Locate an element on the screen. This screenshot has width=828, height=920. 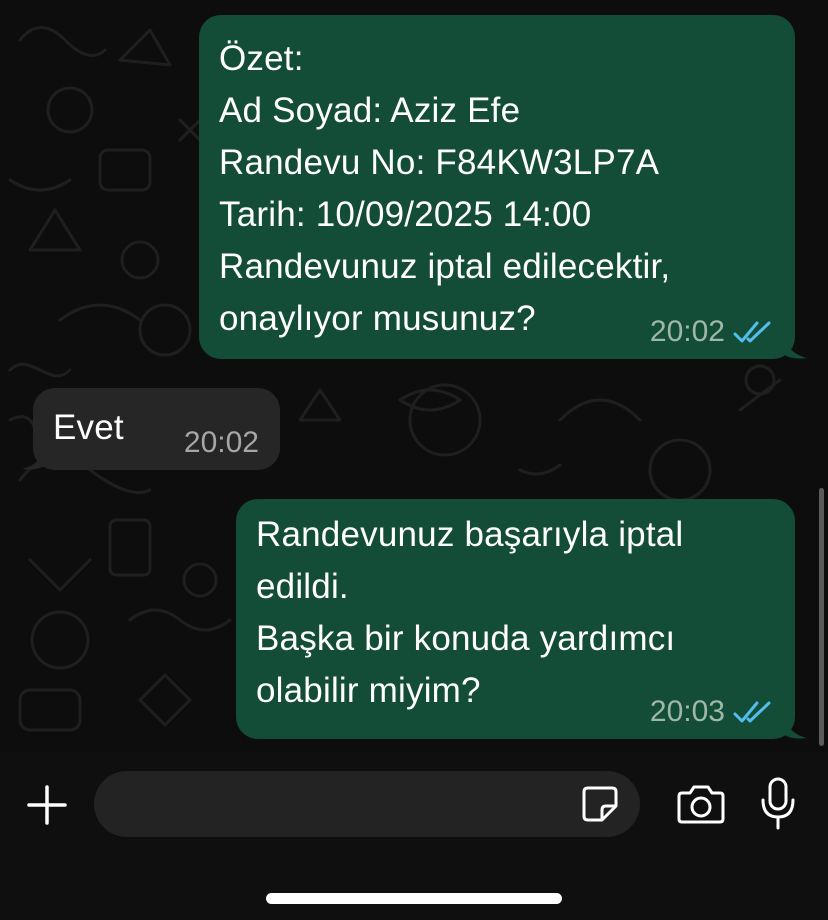
message-input-container is located at coordinates (367, 805).